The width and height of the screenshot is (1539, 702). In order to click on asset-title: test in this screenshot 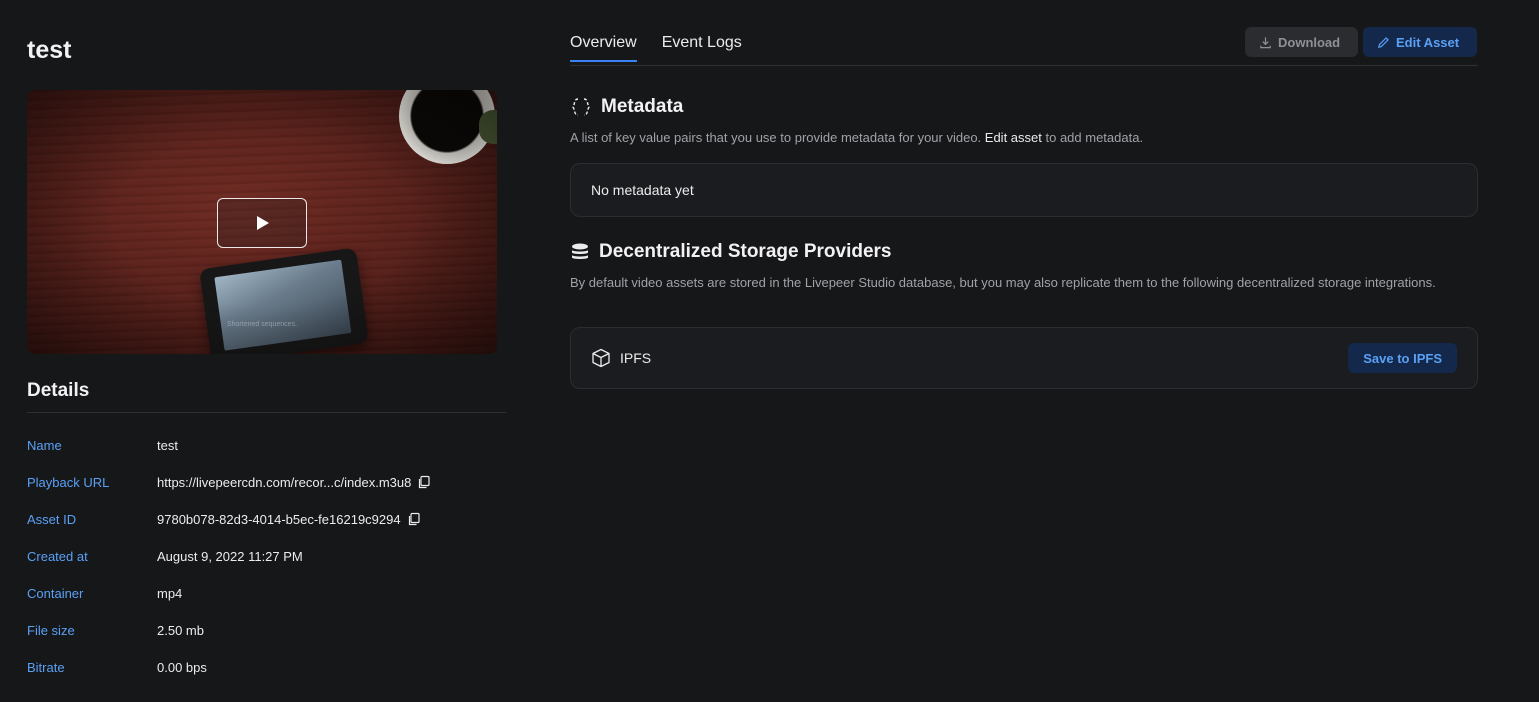, I will do `click(49, 50)`.